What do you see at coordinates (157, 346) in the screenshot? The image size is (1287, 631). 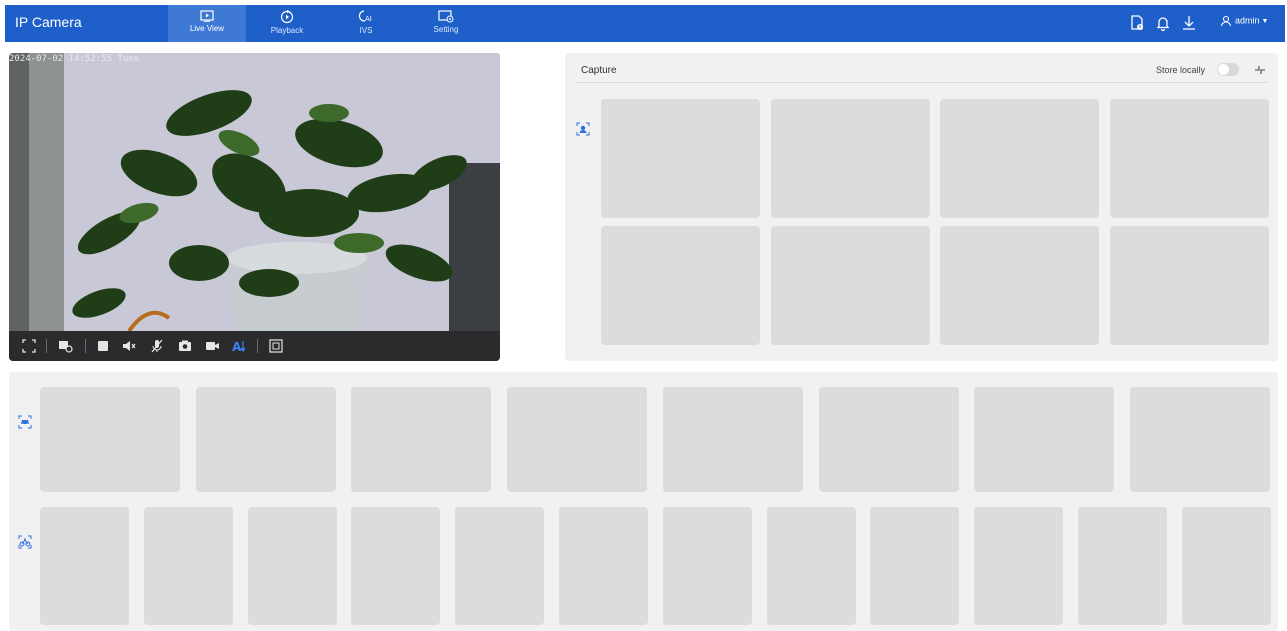 I see `microphone-off-icon` at bounding box center [157, 346].